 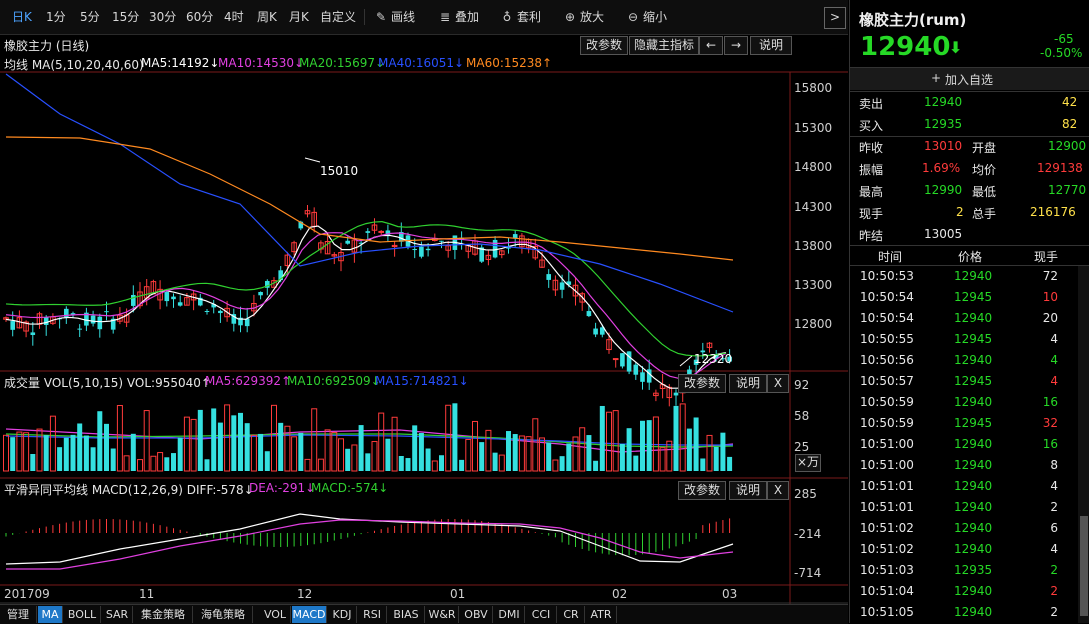 What do you see at coordinates (748, 383) in the screenshot?
I see `volume-help-button: 说明` at bounding box center [748, 383].